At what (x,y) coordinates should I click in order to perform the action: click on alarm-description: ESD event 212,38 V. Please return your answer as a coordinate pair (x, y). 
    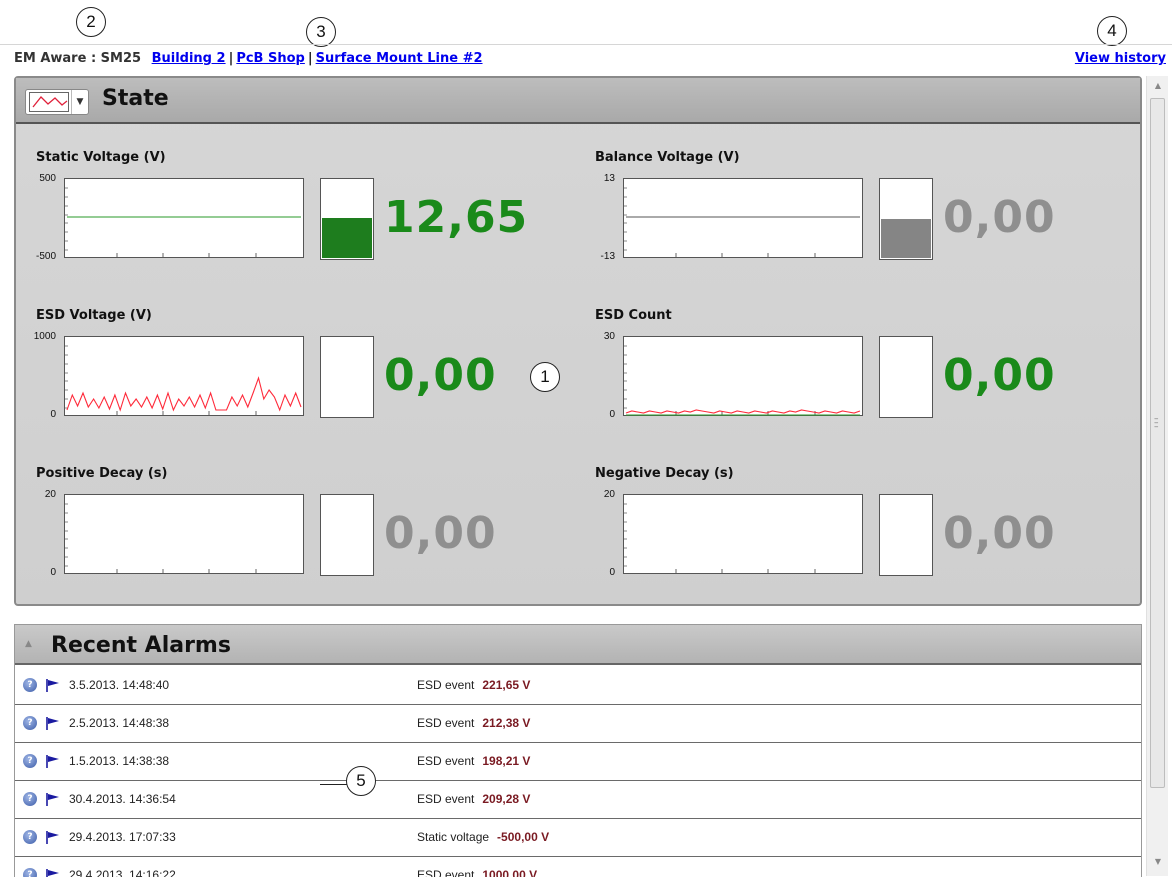
    Looking at the image, I should click on (473, 723).